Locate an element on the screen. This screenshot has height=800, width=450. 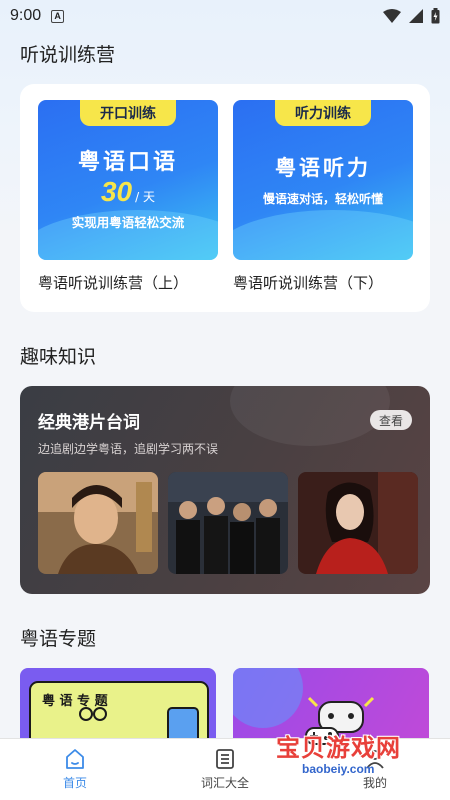
nav-item-vocabulary: 词汇大全 is located at coordinates (225, 769).